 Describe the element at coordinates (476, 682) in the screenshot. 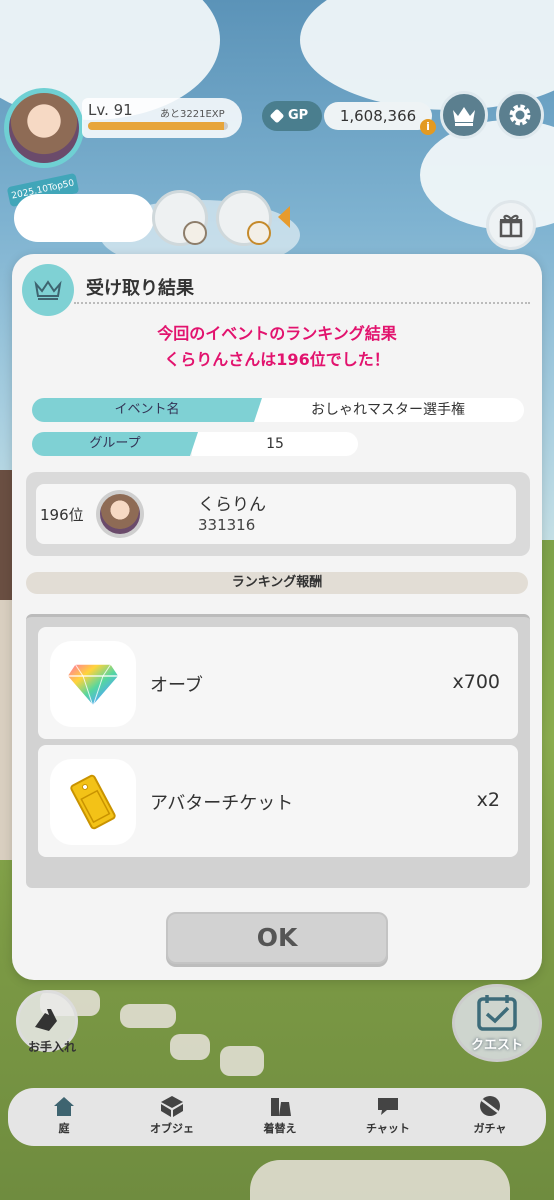

I see `reward-quantity: x700` at that location.